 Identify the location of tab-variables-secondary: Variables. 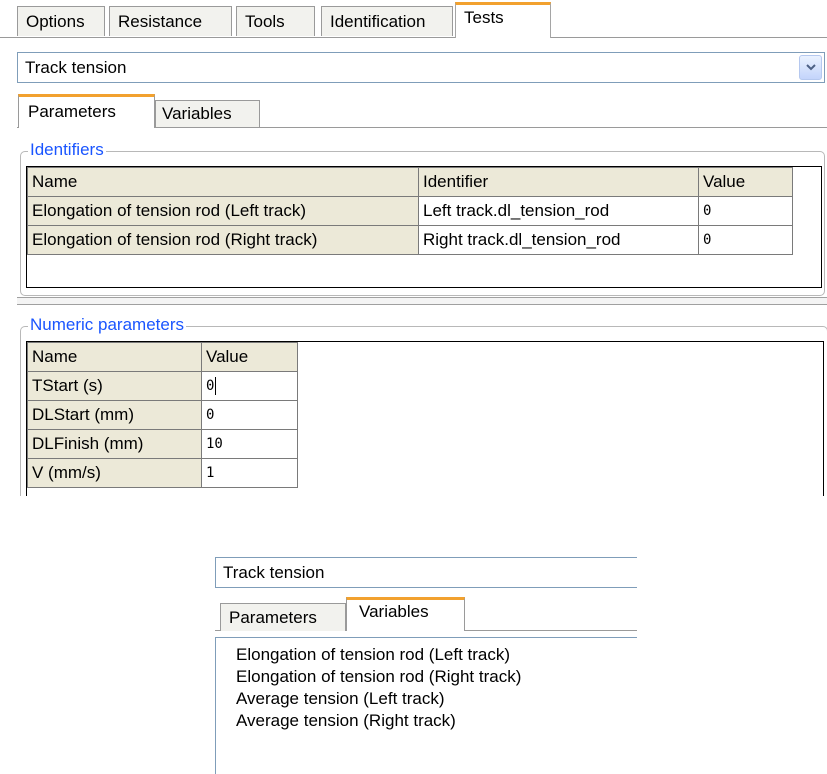
(405, 614).